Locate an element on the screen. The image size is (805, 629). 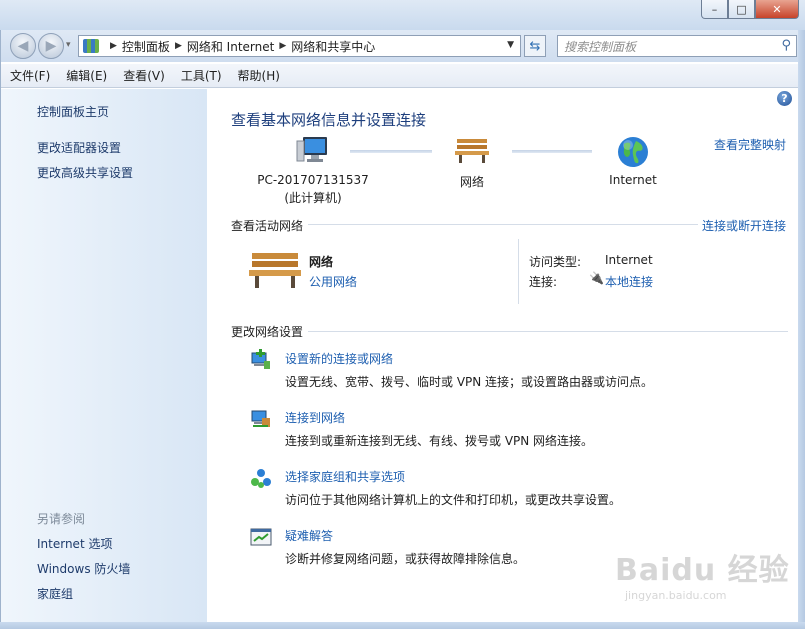
troubleshoot-desc: 诊断并修复网络问题，或获得故障排除信息。 is located at coordinates (405, 559).